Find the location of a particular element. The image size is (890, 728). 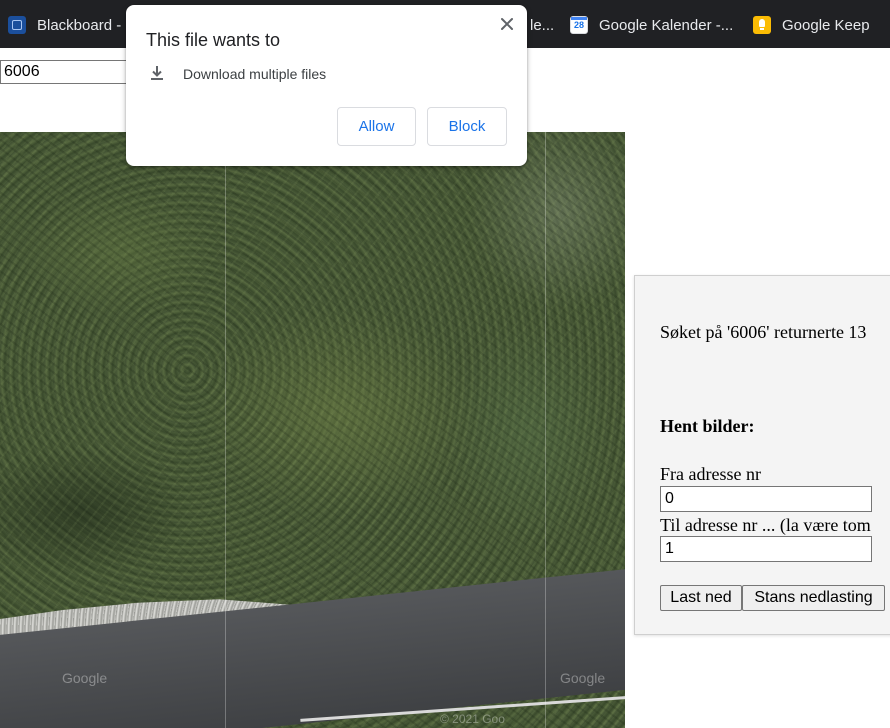

close-icon is located at coordinates (507, 24).